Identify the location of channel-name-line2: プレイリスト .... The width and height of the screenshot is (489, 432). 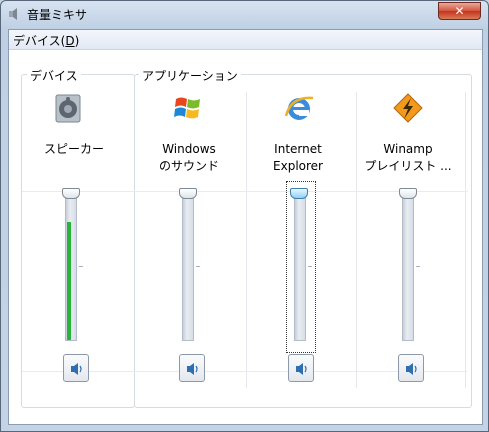
(408, 166).